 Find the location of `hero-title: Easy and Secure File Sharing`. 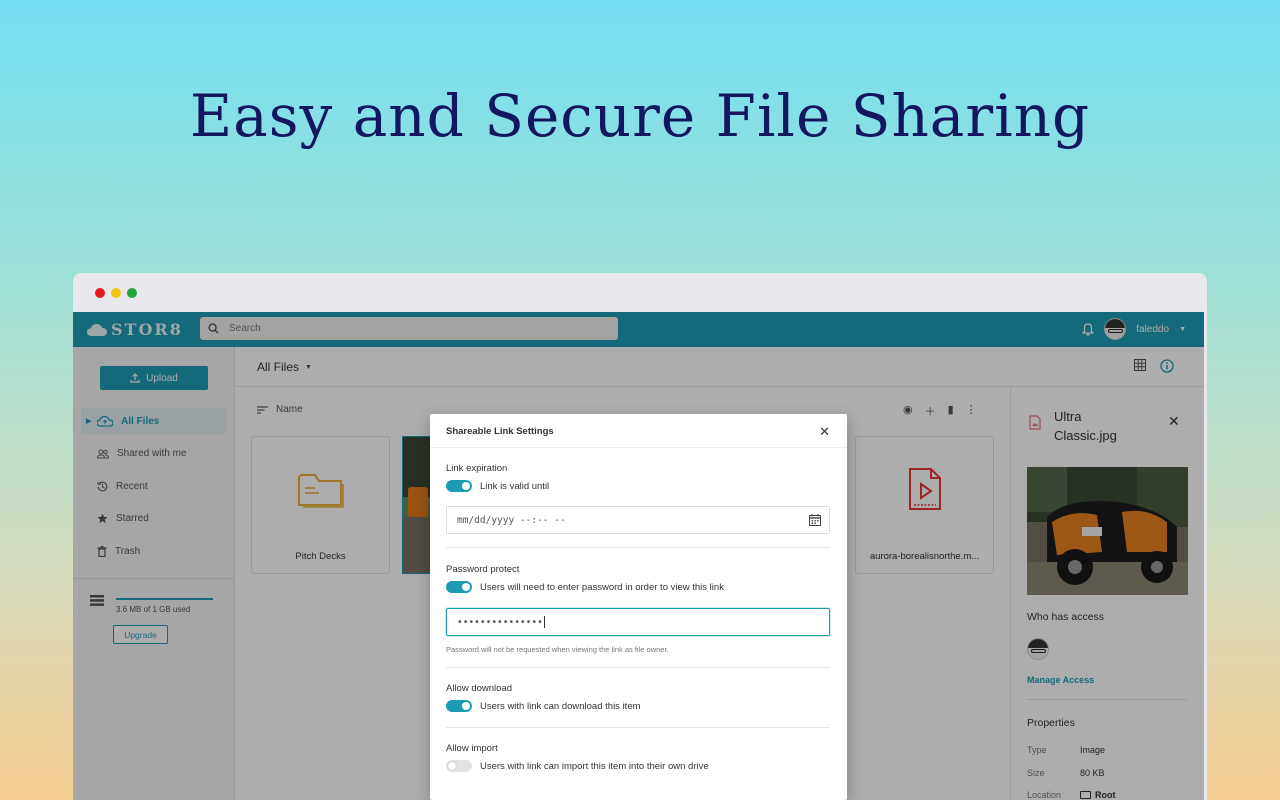

hero-title: Easy and Secure File Sharing is located at coordinates (640, 116).